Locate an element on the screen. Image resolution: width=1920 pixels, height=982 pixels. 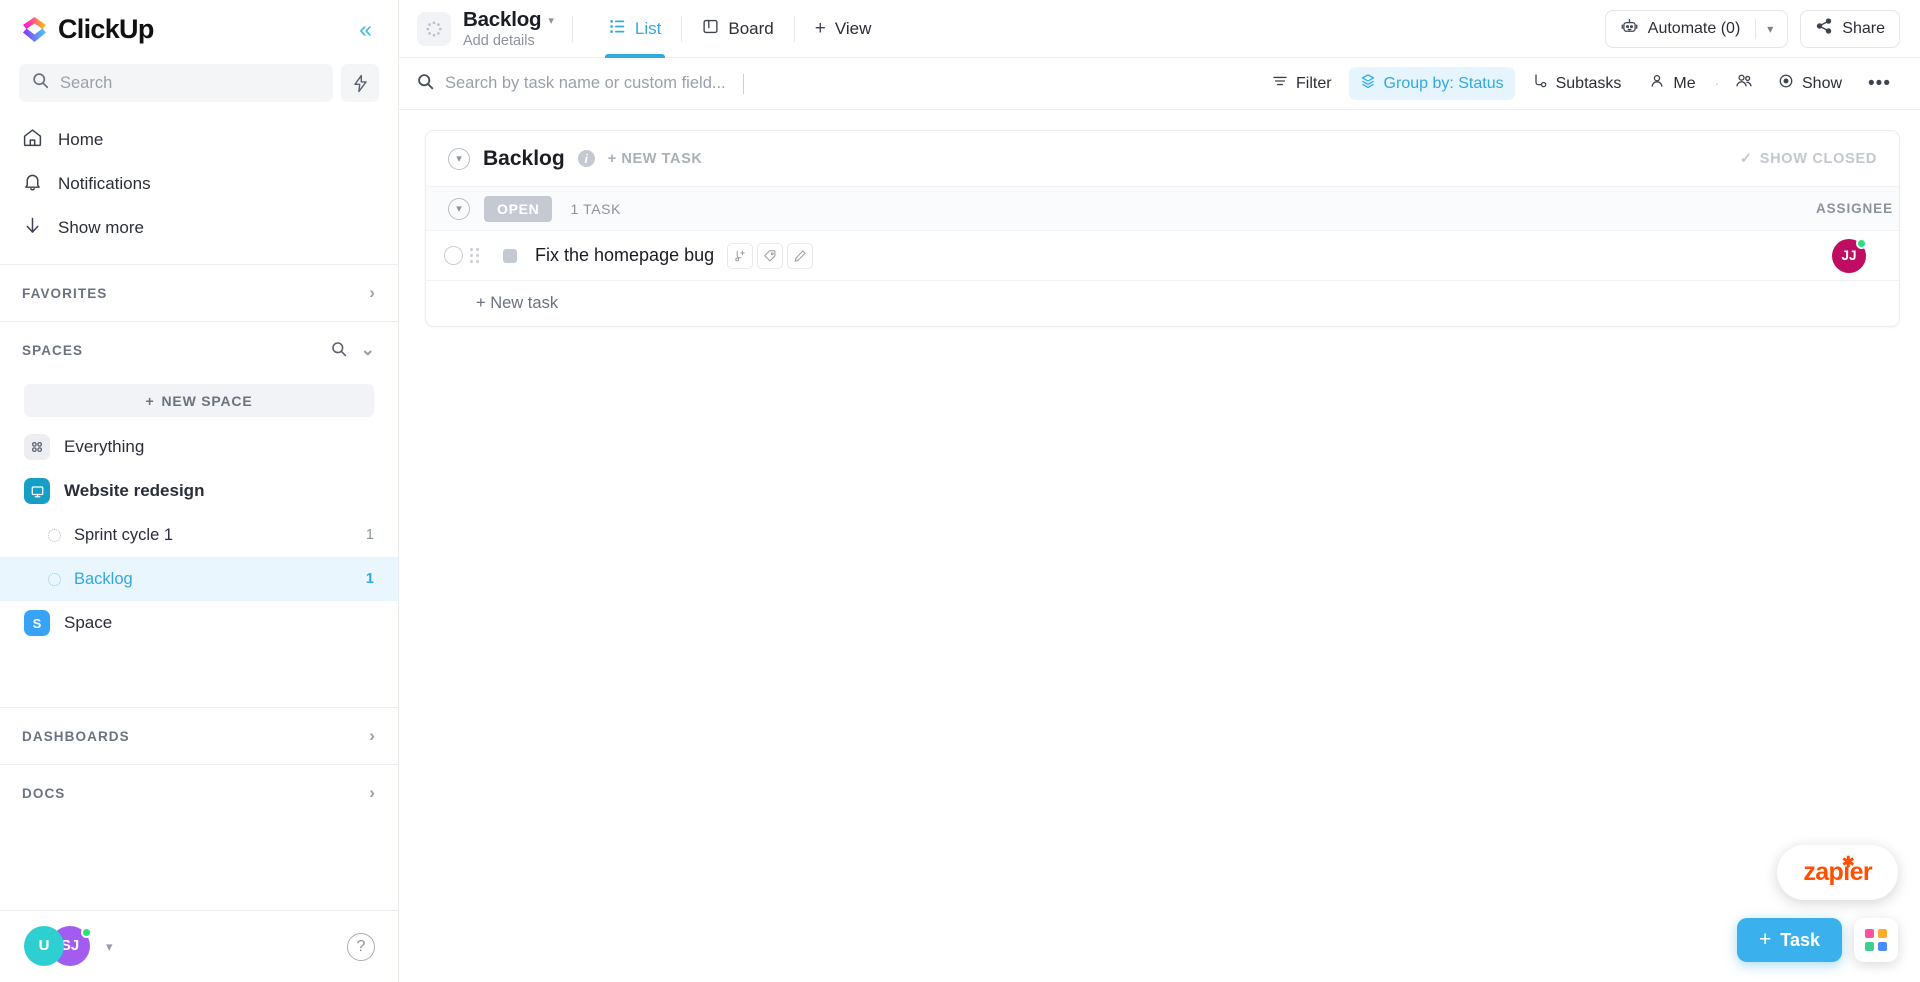
share-button: Share is located at coordinates (1850, 28).